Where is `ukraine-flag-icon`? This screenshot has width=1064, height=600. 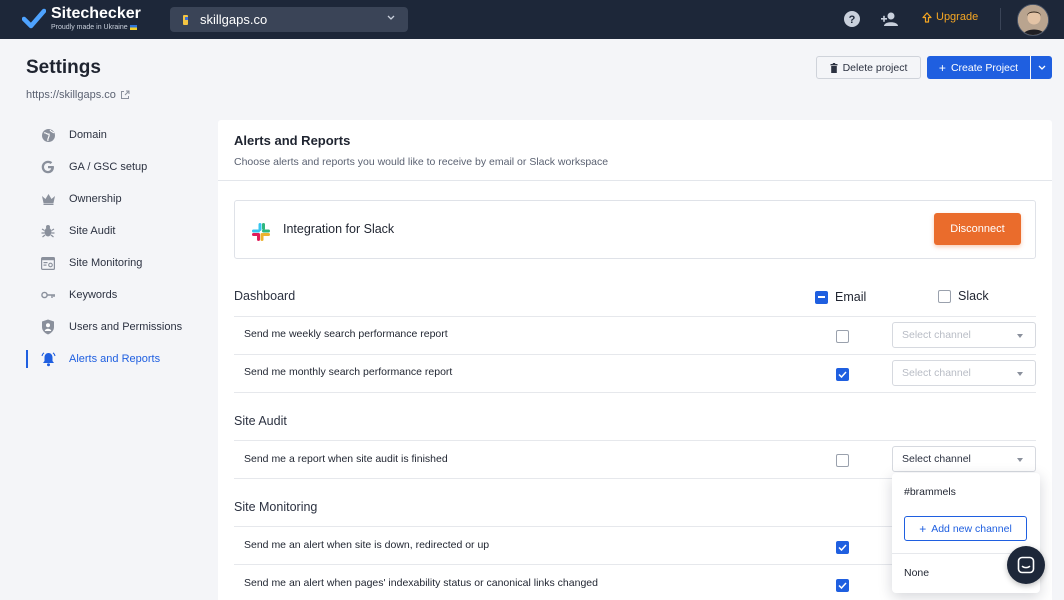
ukraine-flag-icon is located at coordinates (133, 27).